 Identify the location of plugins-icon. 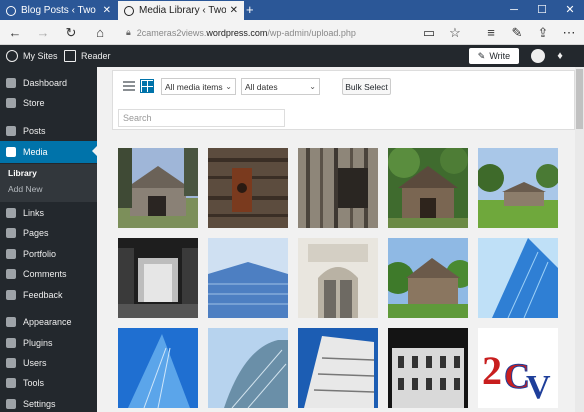
(11, 343).